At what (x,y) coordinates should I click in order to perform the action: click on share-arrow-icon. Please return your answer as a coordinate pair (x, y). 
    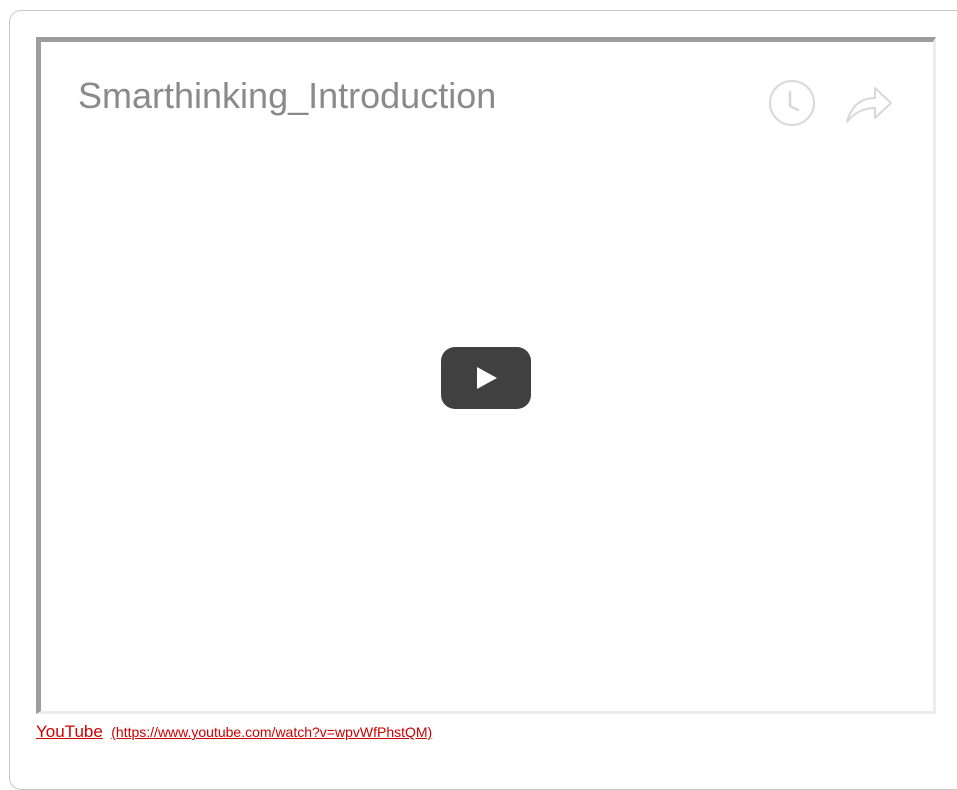
    Looking at the image, I should click on (869, 103).